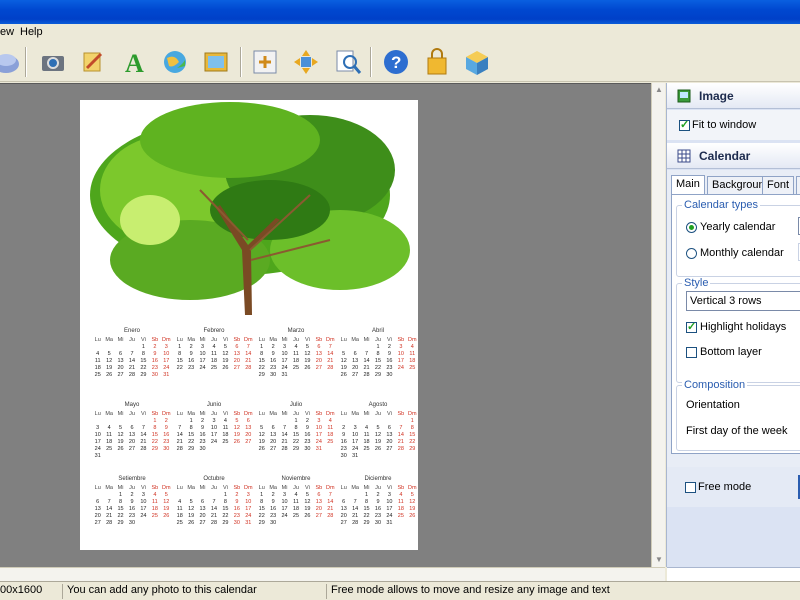  Describe the element at coordinates (659, 560) in the screenshot. I see `scroll-down-icon: ▼` at that location.